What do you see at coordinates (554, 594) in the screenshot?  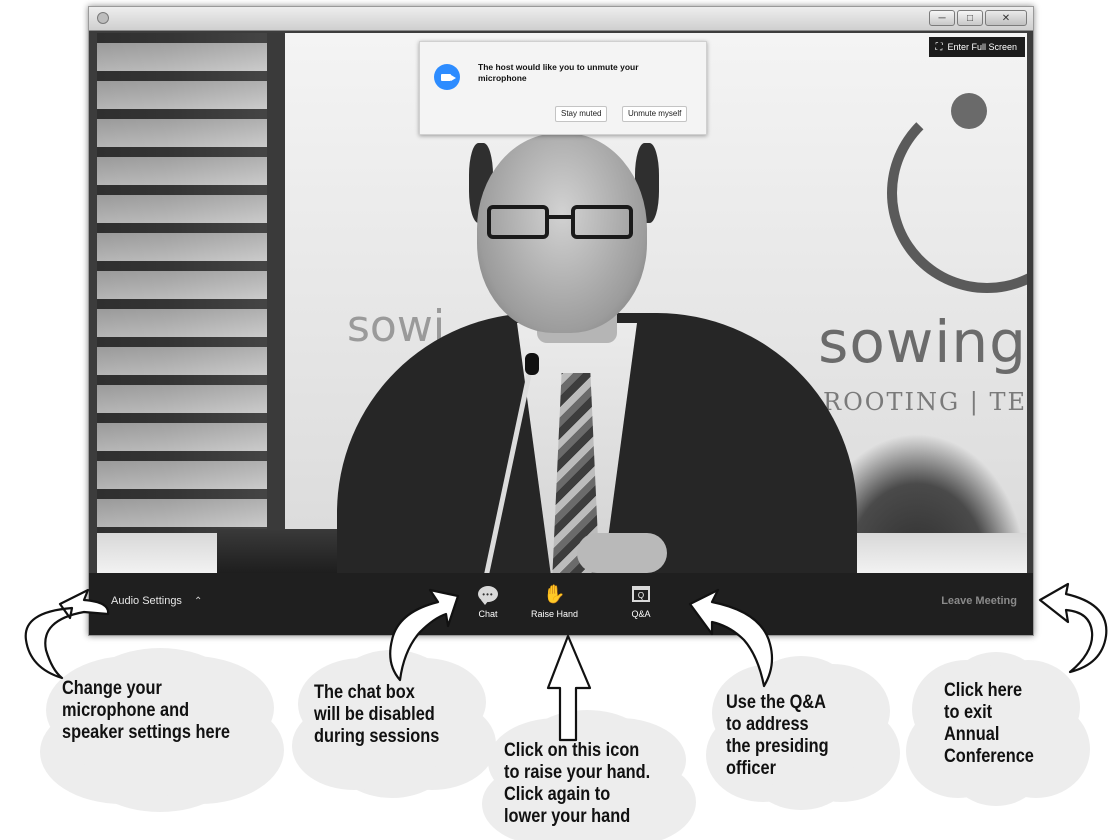 I see `raised-hand-icon: ✋` at bounding box center [554, 594].